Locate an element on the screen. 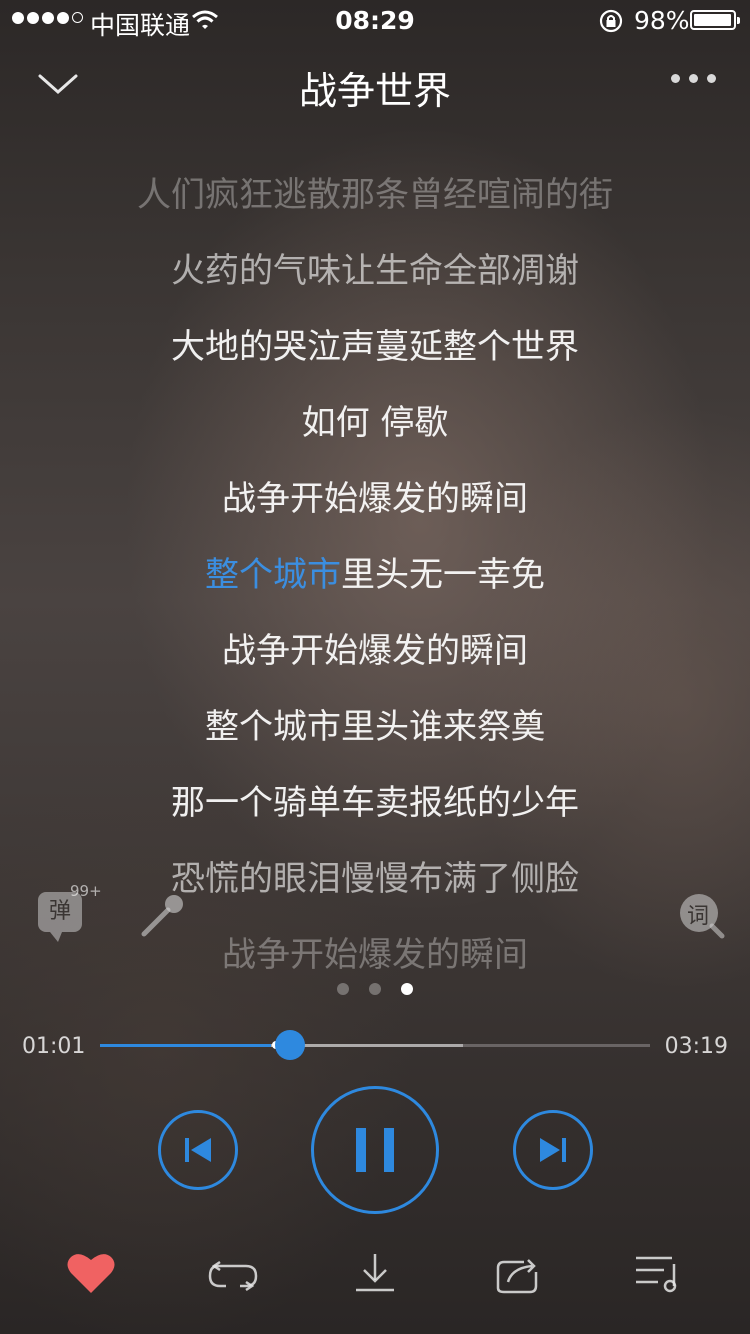 The image size is (750, 1334). pause-icon is located at coordinates (375, 1150).